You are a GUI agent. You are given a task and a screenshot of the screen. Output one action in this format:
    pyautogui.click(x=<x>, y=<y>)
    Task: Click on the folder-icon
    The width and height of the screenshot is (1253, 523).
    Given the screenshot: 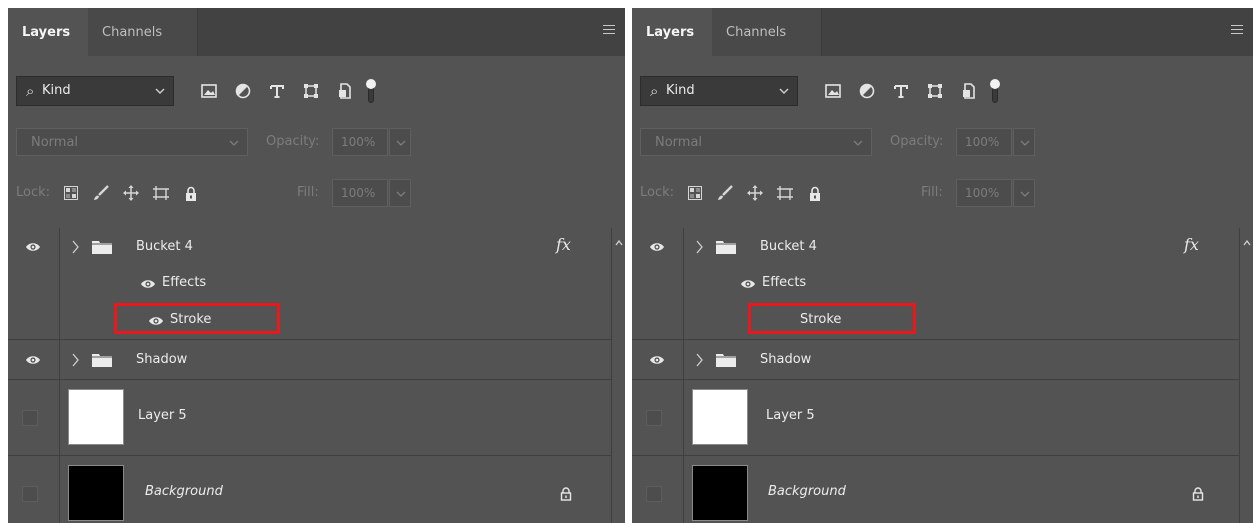 What is the action you would take?
    pyautogui.click(x=102, y=247)
    